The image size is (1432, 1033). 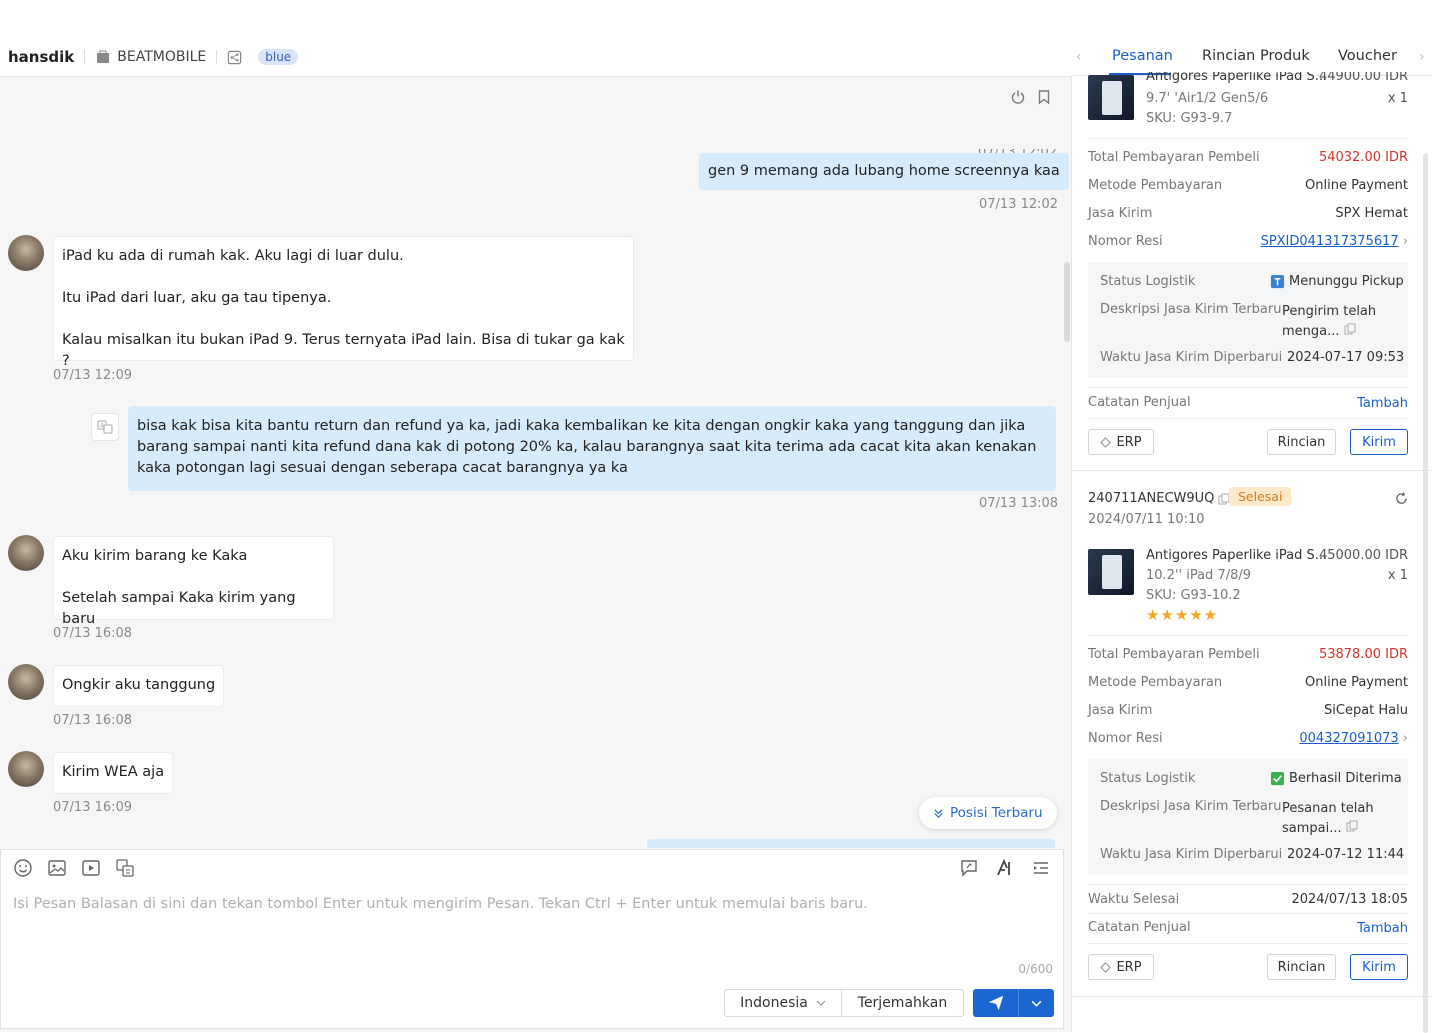 I want to click on logistics-status-value: Menunggu Pickup, so click(x=1346, y=281).